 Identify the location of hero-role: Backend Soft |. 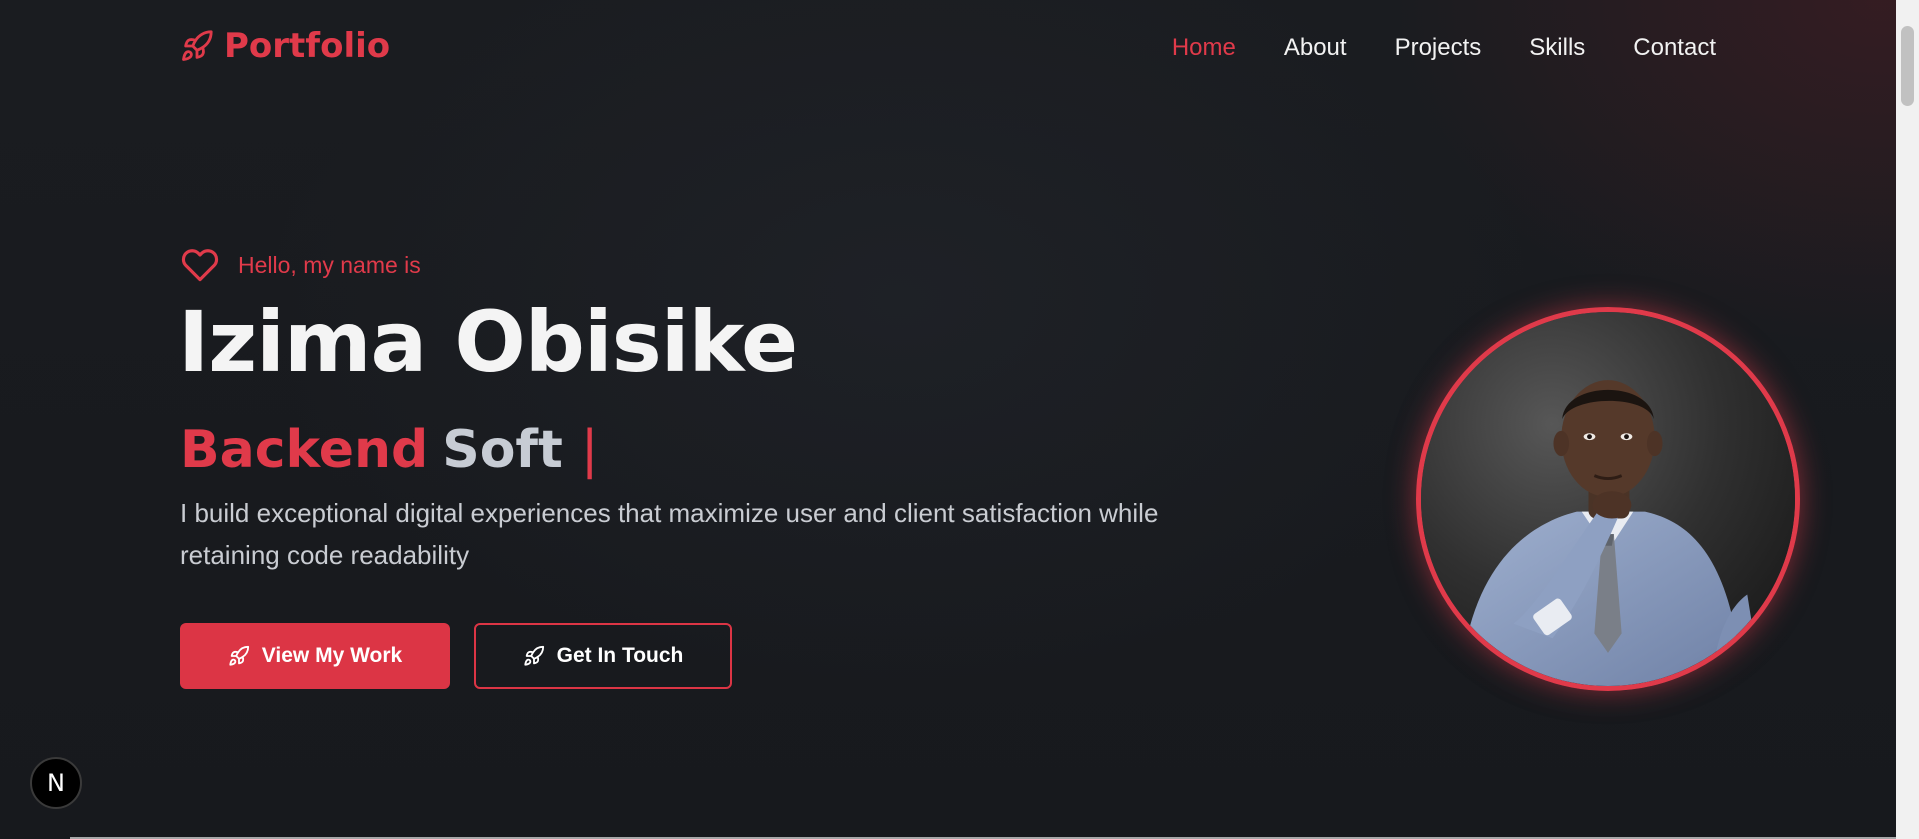
(389, 450).